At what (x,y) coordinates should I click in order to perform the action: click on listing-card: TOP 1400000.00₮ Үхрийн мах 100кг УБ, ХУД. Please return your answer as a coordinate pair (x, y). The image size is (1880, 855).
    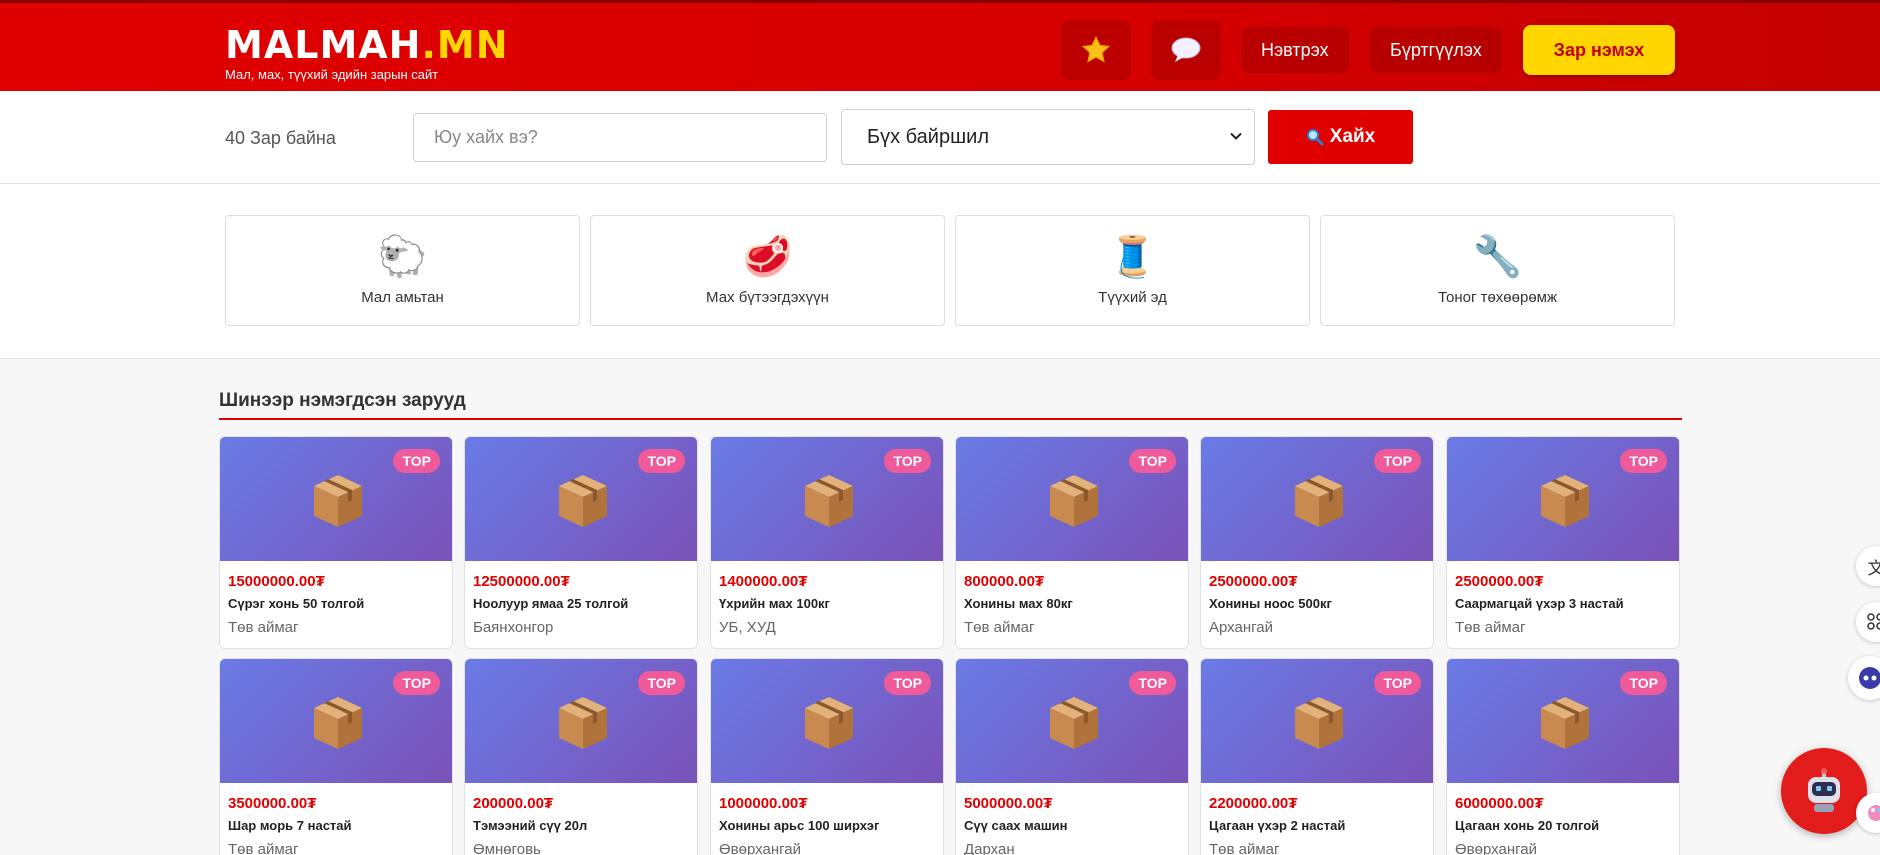
    Looking at the image, I should click on (827, 542).